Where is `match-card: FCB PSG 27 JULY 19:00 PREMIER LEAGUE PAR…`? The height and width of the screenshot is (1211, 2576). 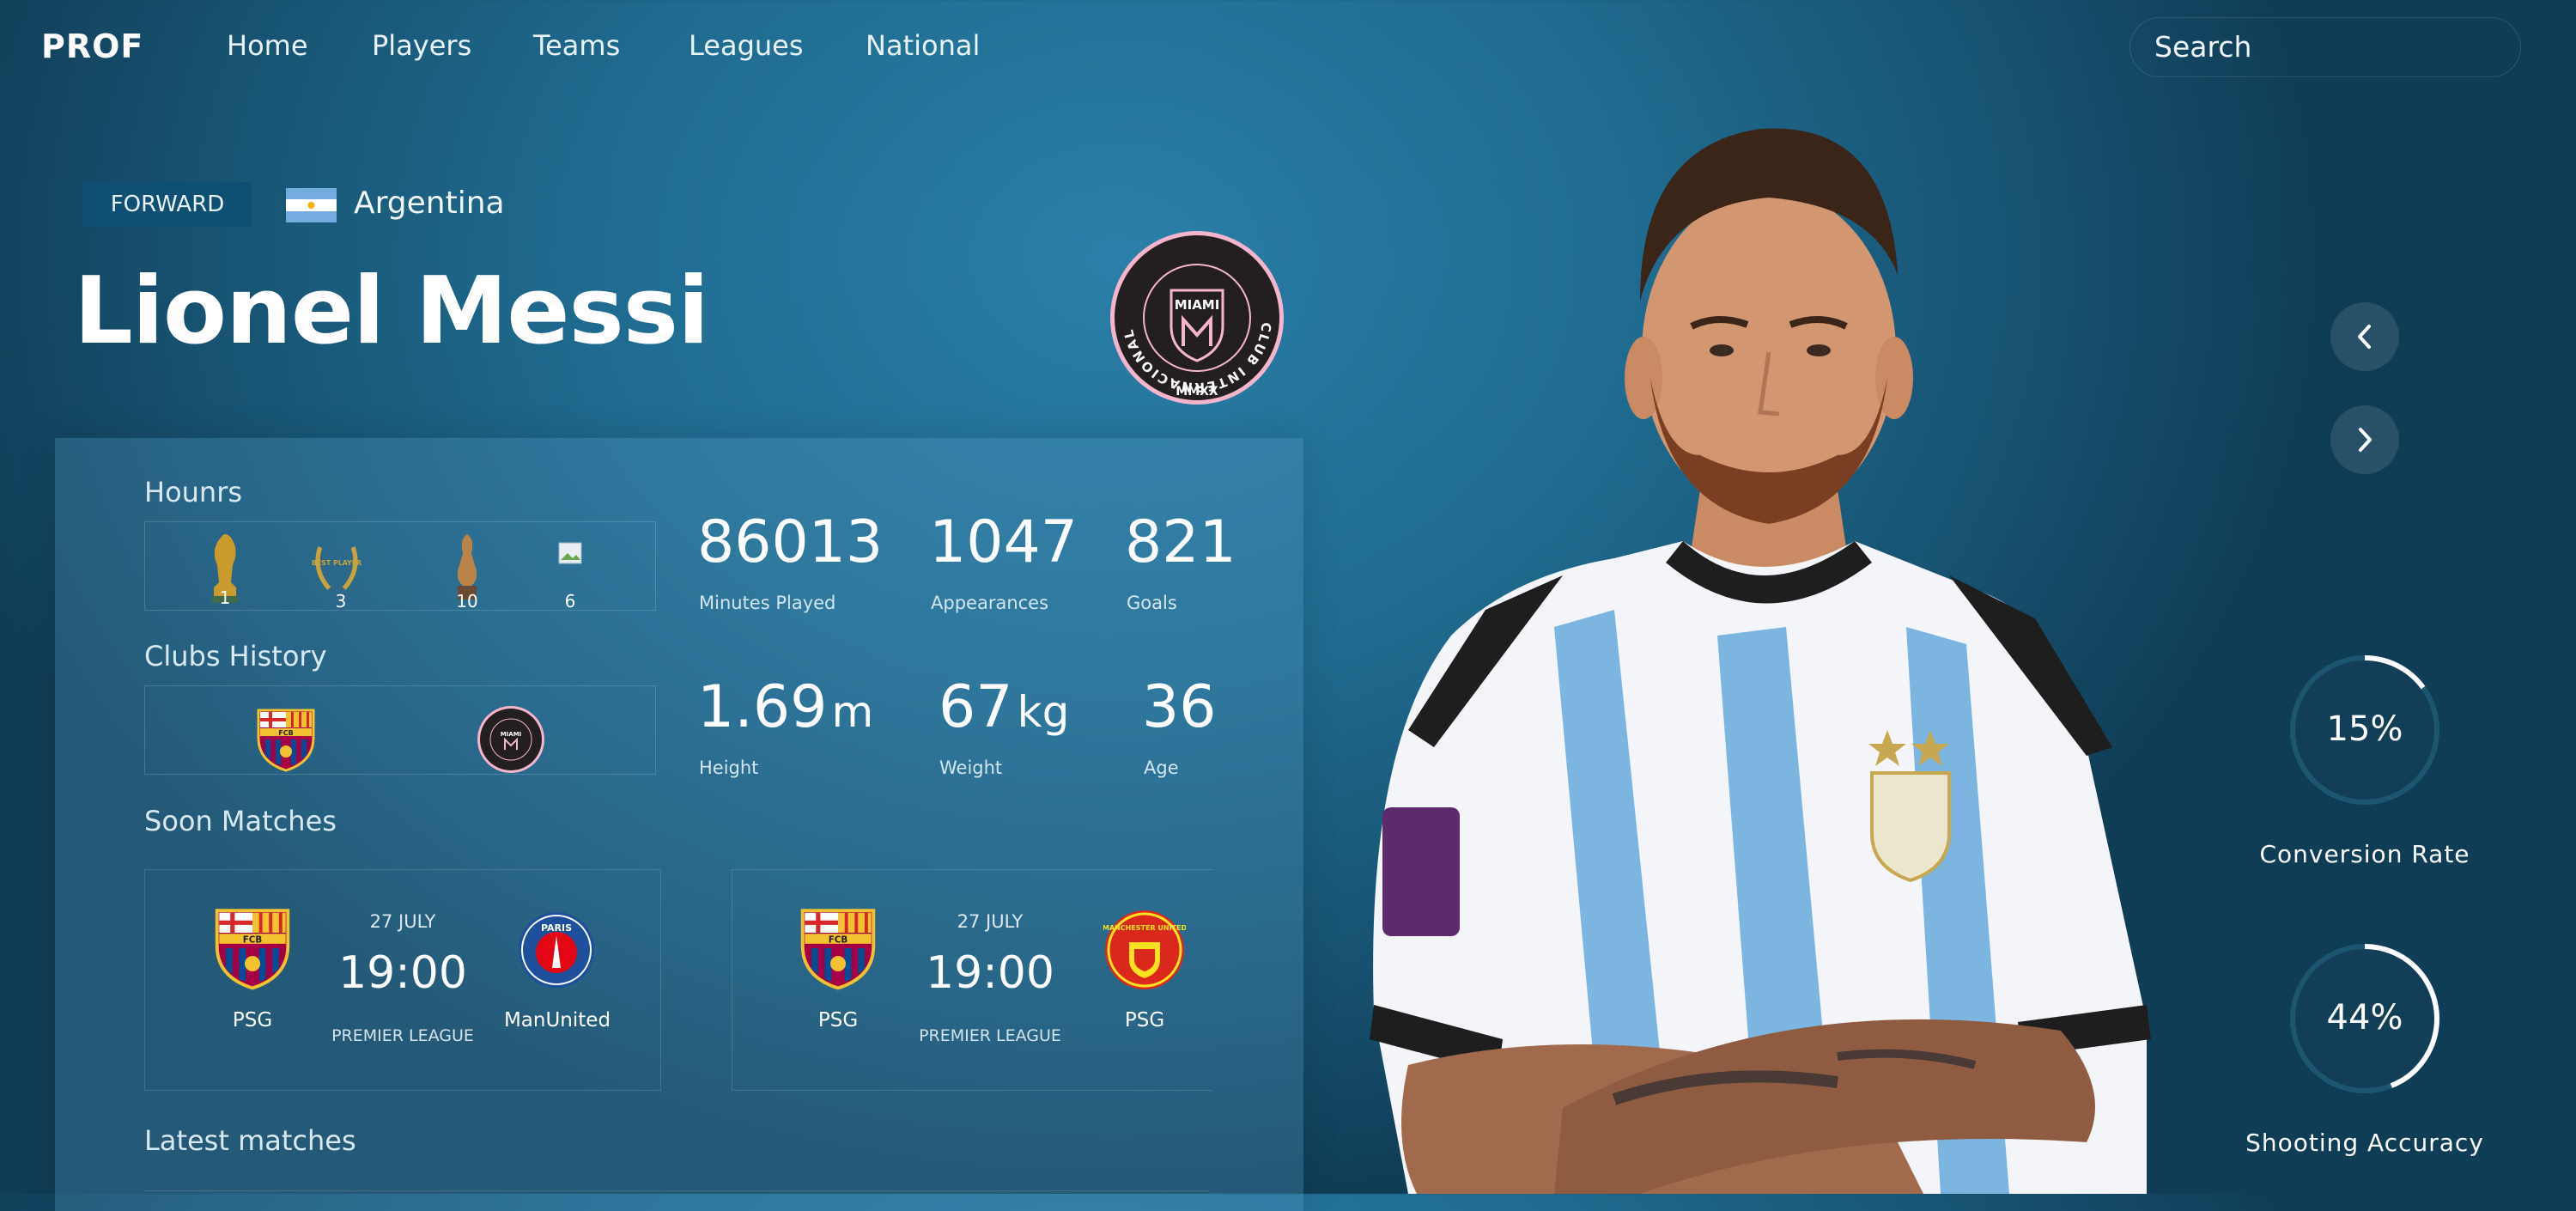
match-card: FCB PSG 27 JULY 19:00 PREMIER LEAGUE PAR… is located at coordinates (402, 980).